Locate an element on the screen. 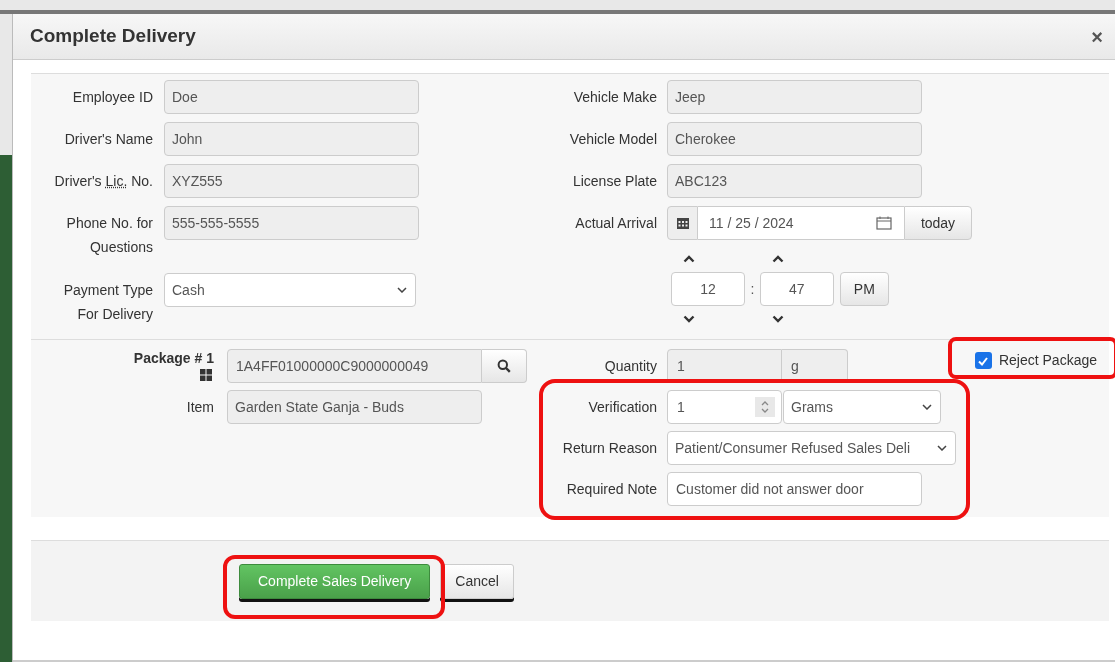 This screenshot has height=662, width=1115. field-label: Return Reason is located at coordinates (609, 448).